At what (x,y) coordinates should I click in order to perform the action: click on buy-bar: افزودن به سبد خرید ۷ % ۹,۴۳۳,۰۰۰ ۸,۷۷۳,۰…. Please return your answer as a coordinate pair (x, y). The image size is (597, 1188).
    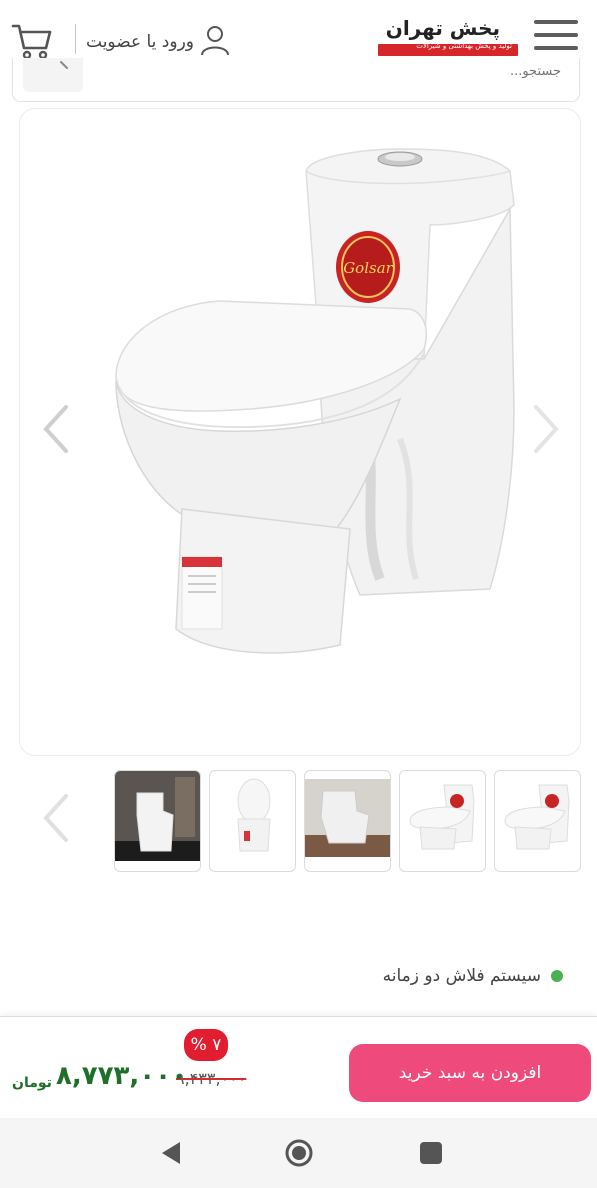
    Looking at the image, I should click on (298, 1067).